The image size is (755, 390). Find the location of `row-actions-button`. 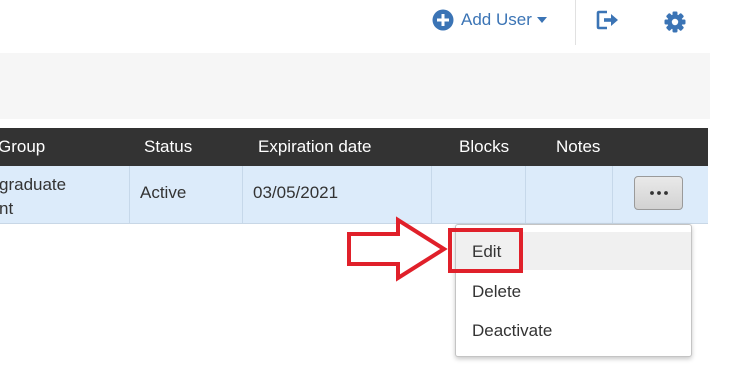

row-actions-button is located at coordinates (658, 193).